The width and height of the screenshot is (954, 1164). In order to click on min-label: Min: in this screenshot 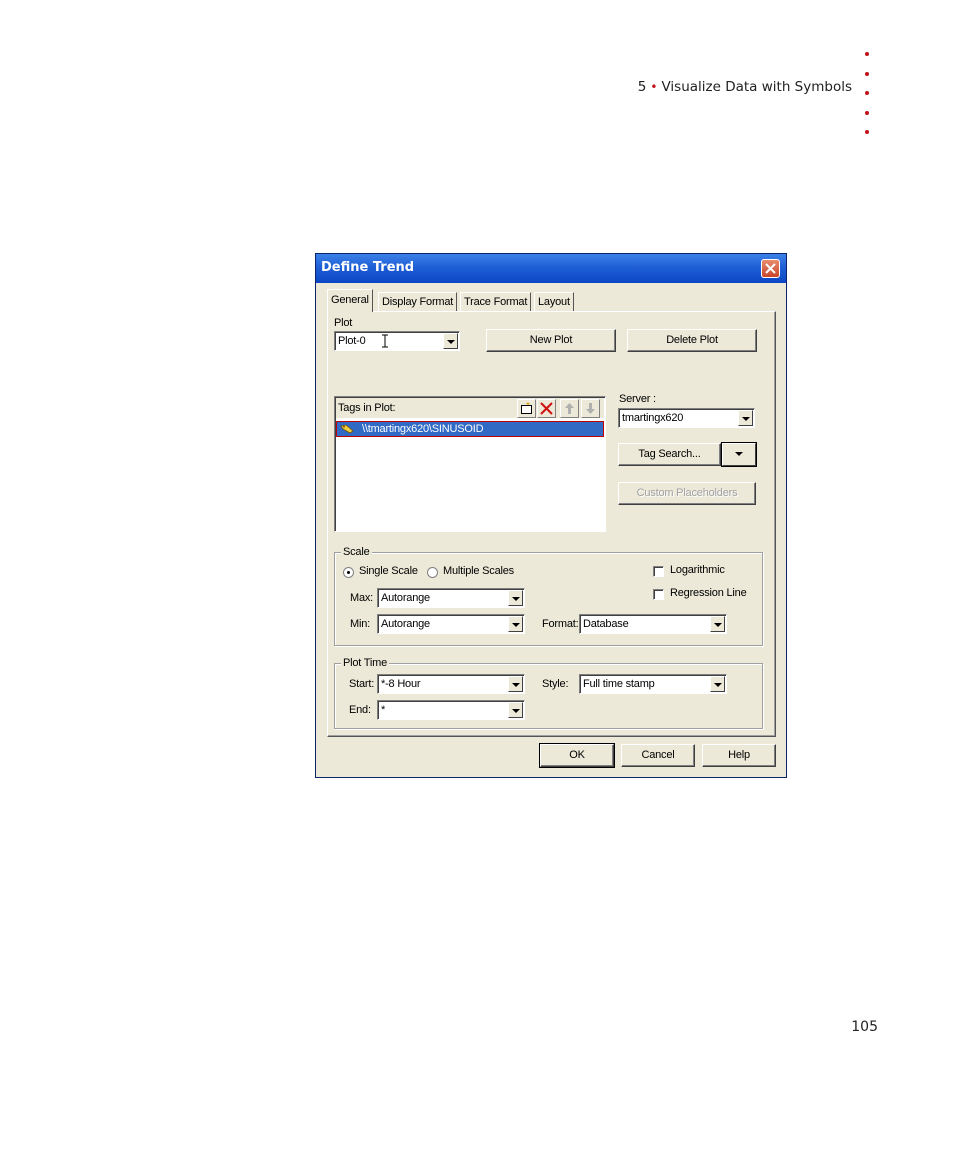, I will do `click(360, 624)`.